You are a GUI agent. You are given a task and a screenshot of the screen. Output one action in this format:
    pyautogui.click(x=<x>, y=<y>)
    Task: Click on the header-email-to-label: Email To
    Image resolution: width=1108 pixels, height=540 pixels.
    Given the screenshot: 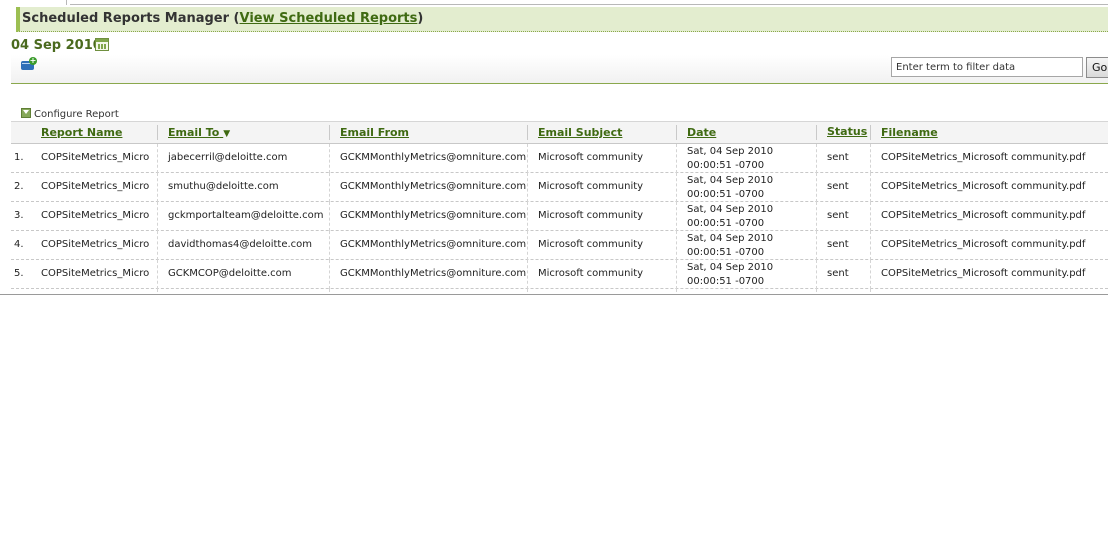 What is the action you would take?
    pyautogui.click(x=194, y=132)
    